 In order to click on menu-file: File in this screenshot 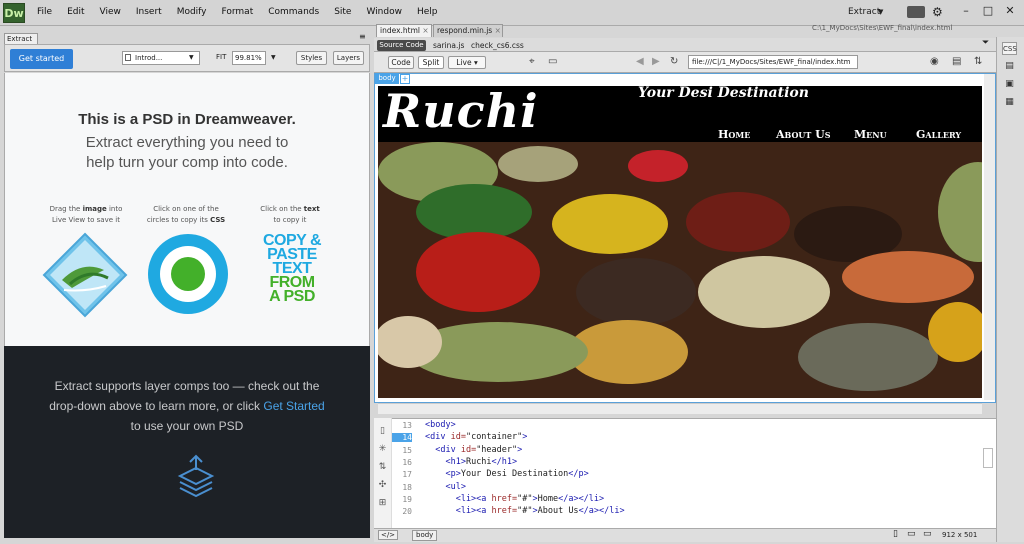, I will do `click(44, 12)`.